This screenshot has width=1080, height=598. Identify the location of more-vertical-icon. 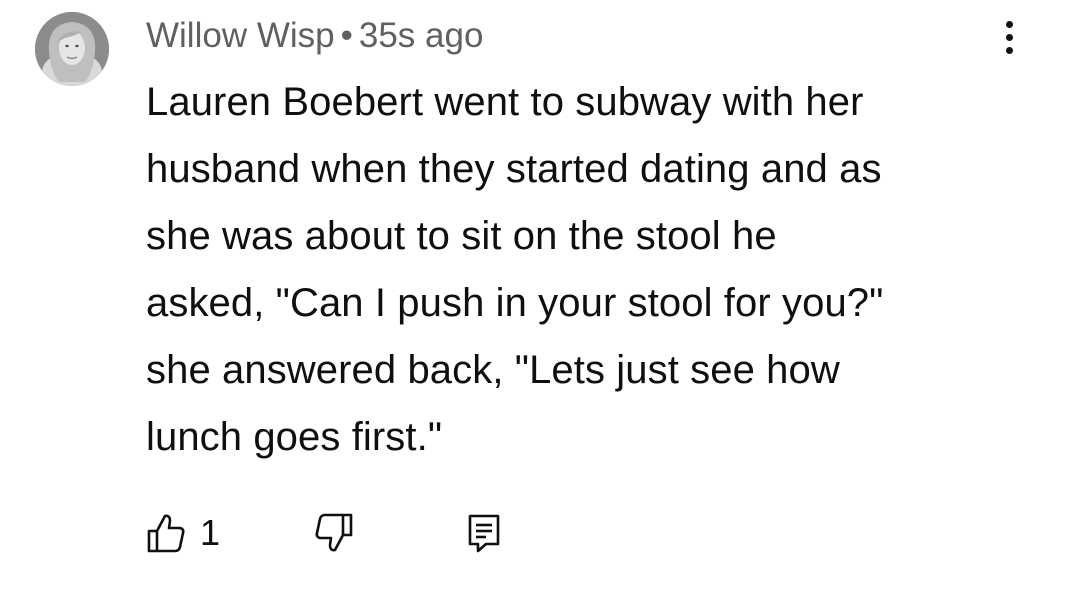
(1009, 24).